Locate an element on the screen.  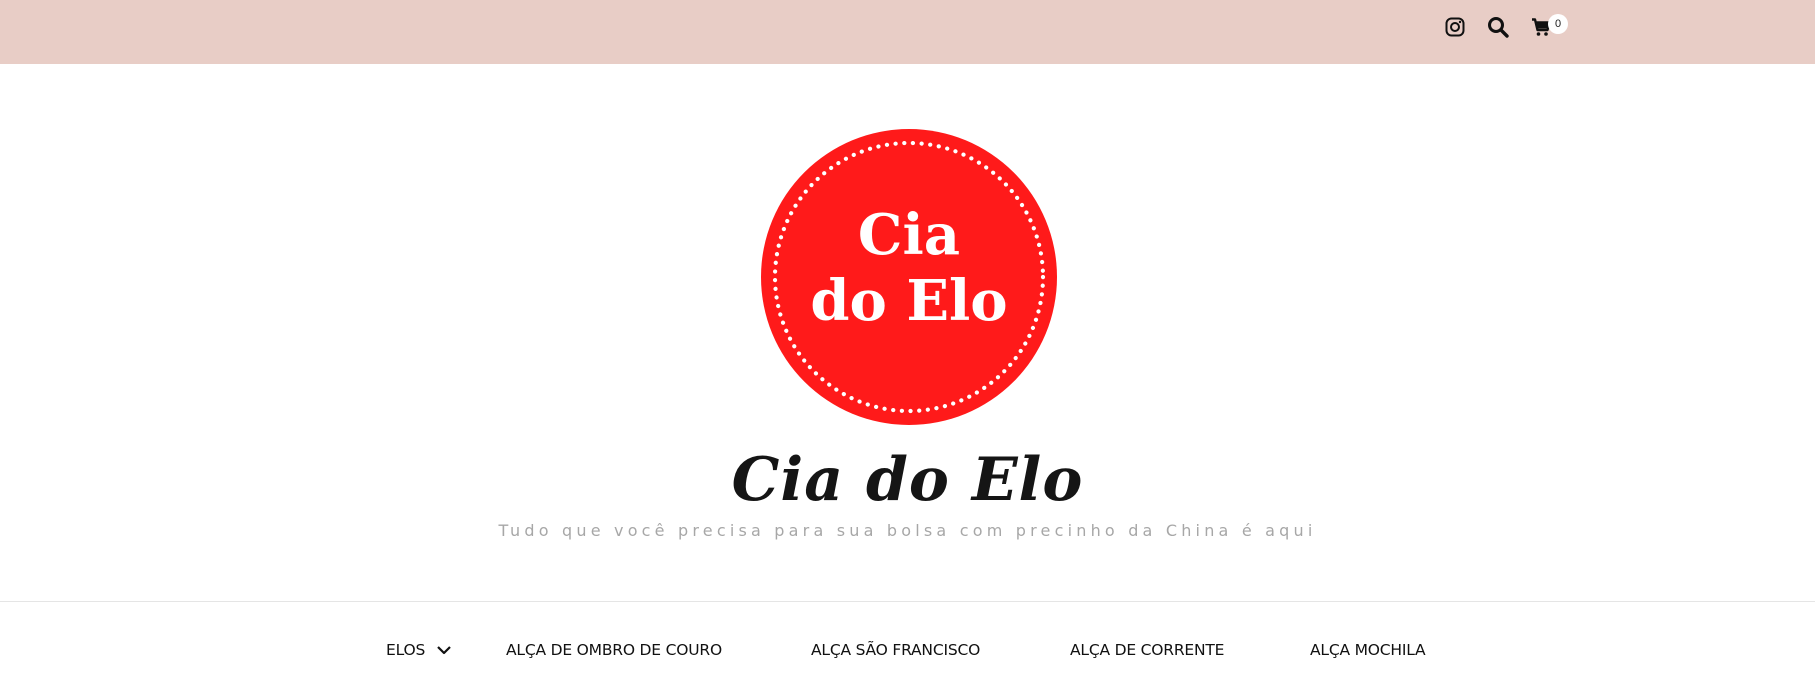
search-icon is located at coordinates (1498, 27).